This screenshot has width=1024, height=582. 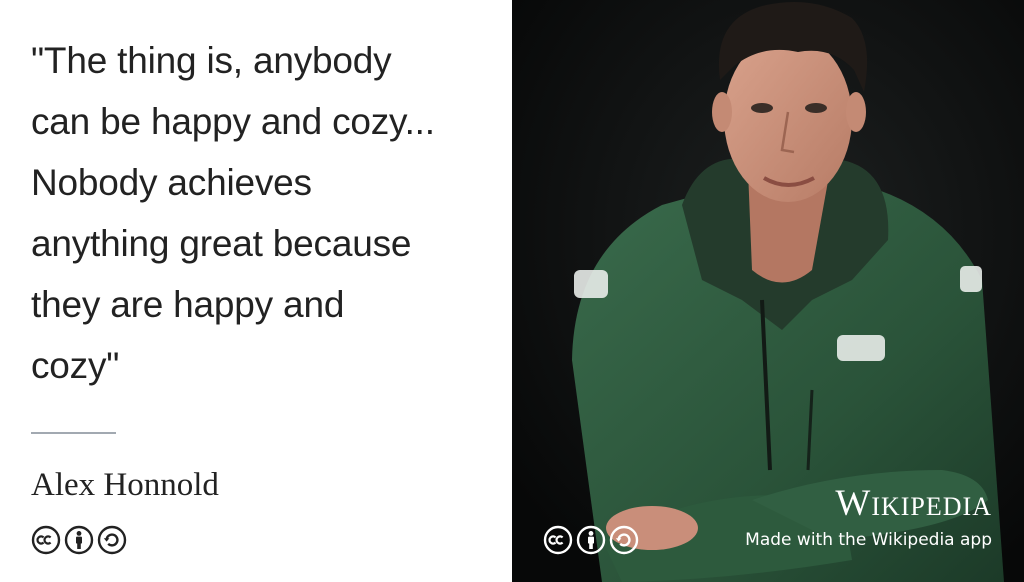 I want to click on logo-shoulder-left, so click(x=591, y=284).